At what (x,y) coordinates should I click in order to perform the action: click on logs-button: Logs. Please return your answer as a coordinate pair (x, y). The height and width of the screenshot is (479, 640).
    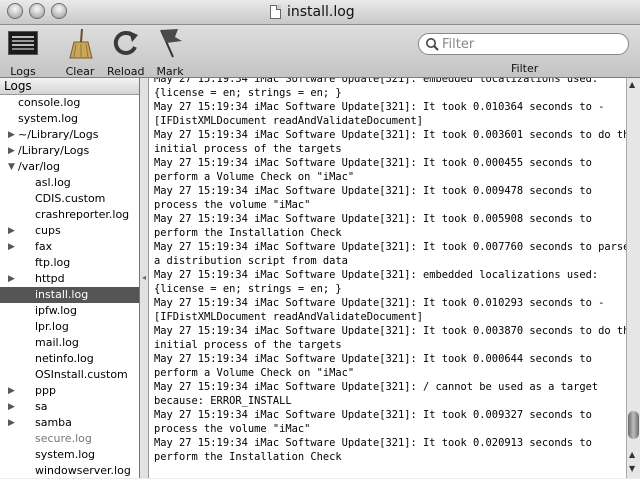
    Looking at the image, I should click on (23, 52).